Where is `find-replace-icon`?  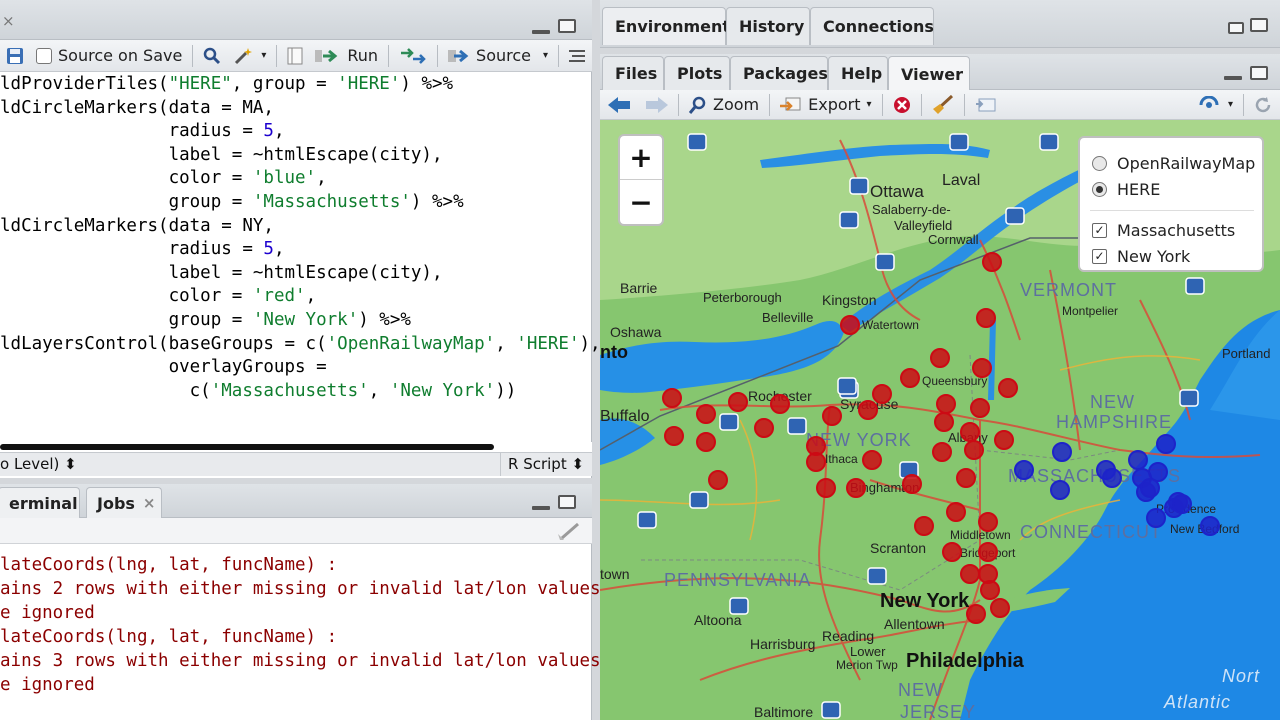 find-replace-icon is located at coordinates (212, 56).